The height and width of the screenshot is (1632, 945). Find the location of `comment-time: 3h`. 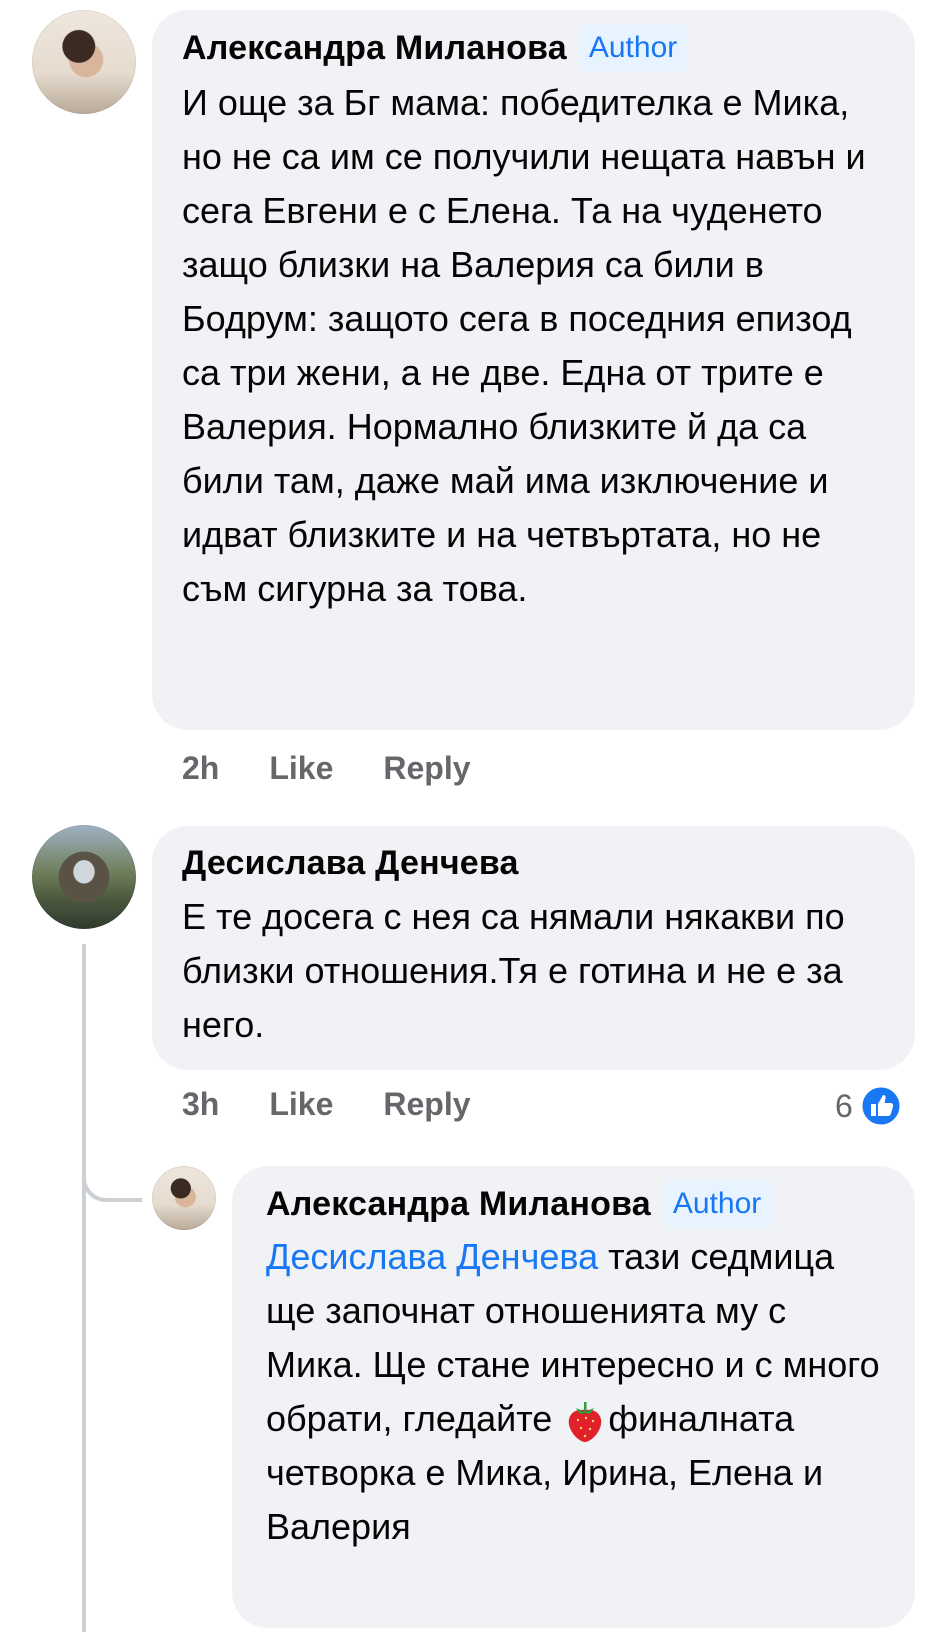

comment-time: 3h is located at coordinates (200, 1104).